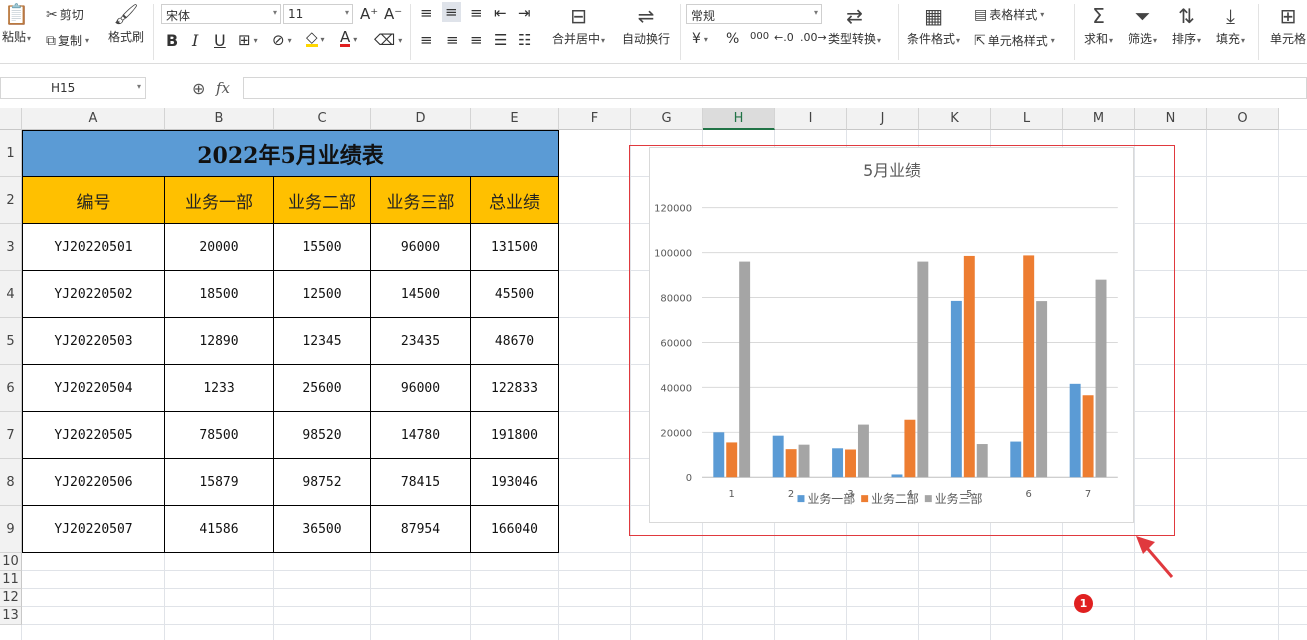  I want to click on justify-icon: ☰, so click(500, 40).